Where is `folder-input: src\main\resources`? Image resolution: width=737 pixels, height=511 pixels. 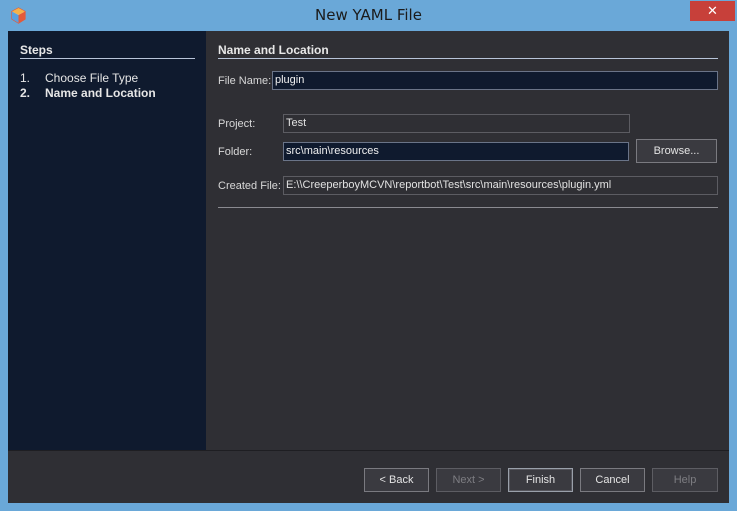 folder-input: src\main\resources is located at coordinates (456, 151).